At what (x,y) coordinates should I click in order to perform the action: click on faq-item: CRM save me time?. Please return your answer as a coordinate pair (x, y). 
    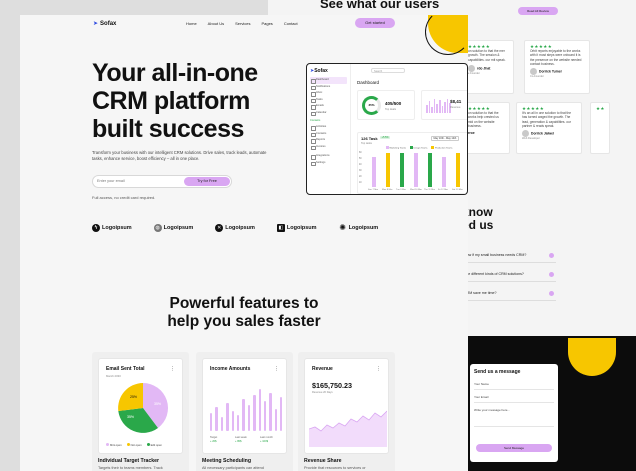
    Looking at the image, I should click on (510, 294).